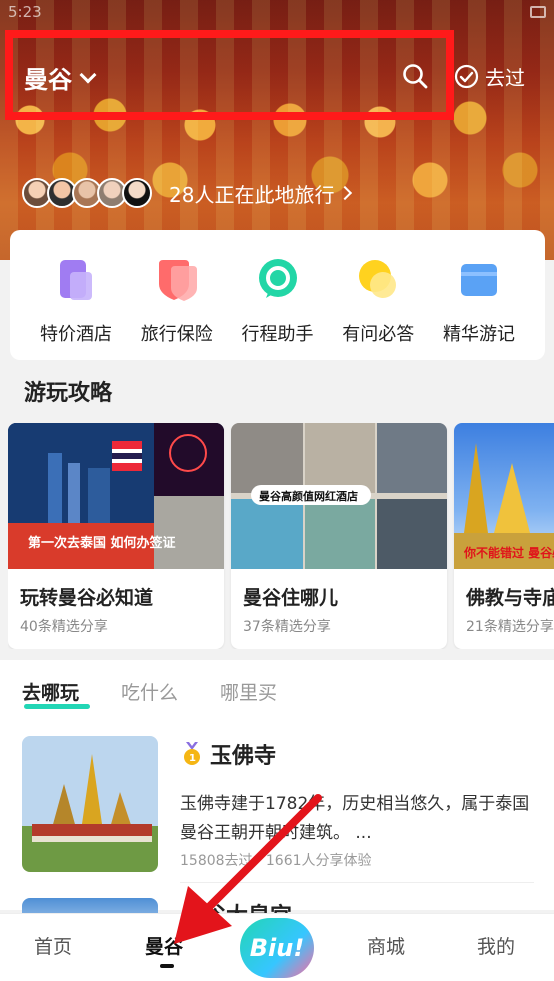  I want to click on place-stats: 15808去过 · 1661人分享体验, so click(276, 861).